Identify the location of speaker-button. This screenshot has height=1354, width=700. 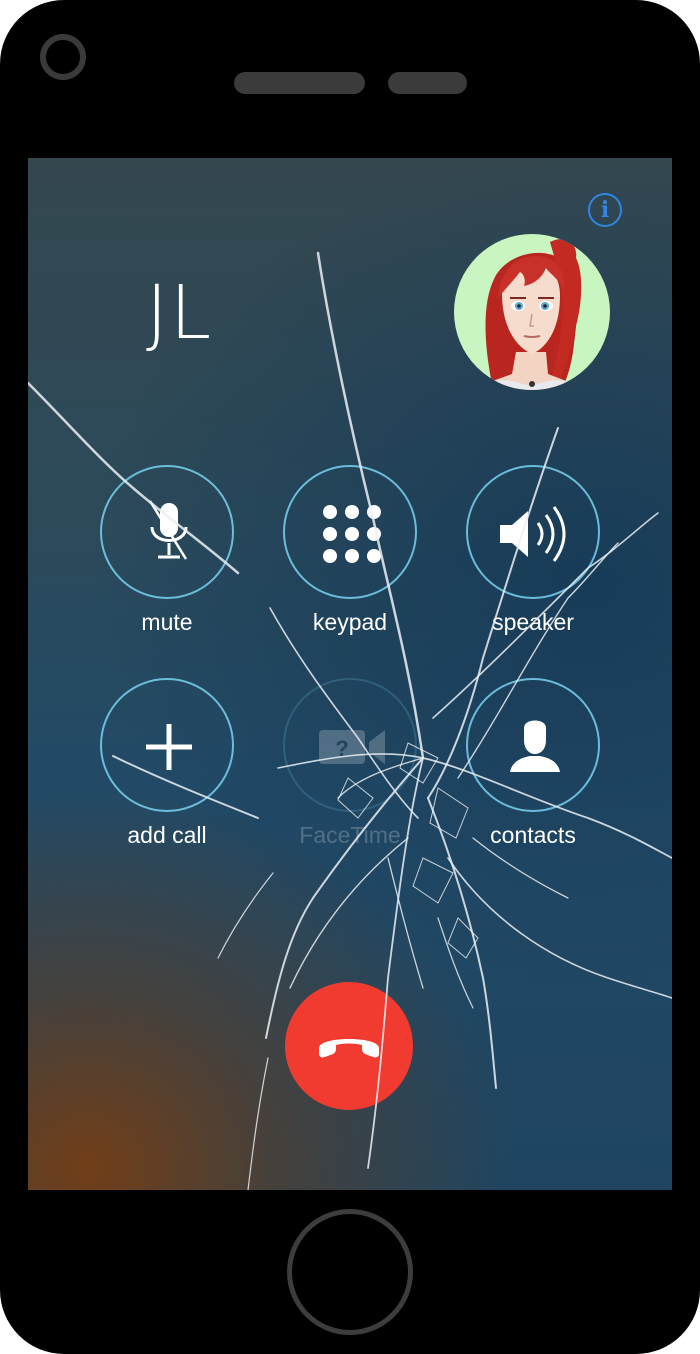
(533, 532).